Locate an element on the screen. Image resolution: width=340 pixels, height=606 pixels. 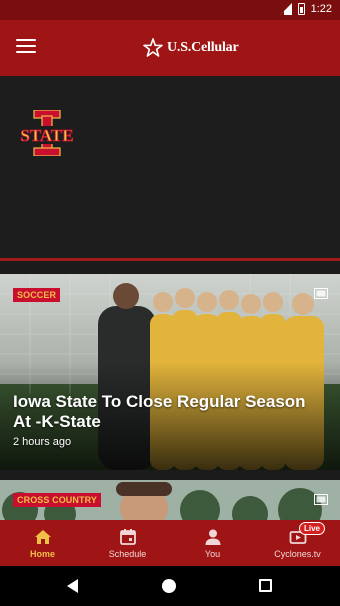
nav-label: Home is located at coordinates (42, 554).